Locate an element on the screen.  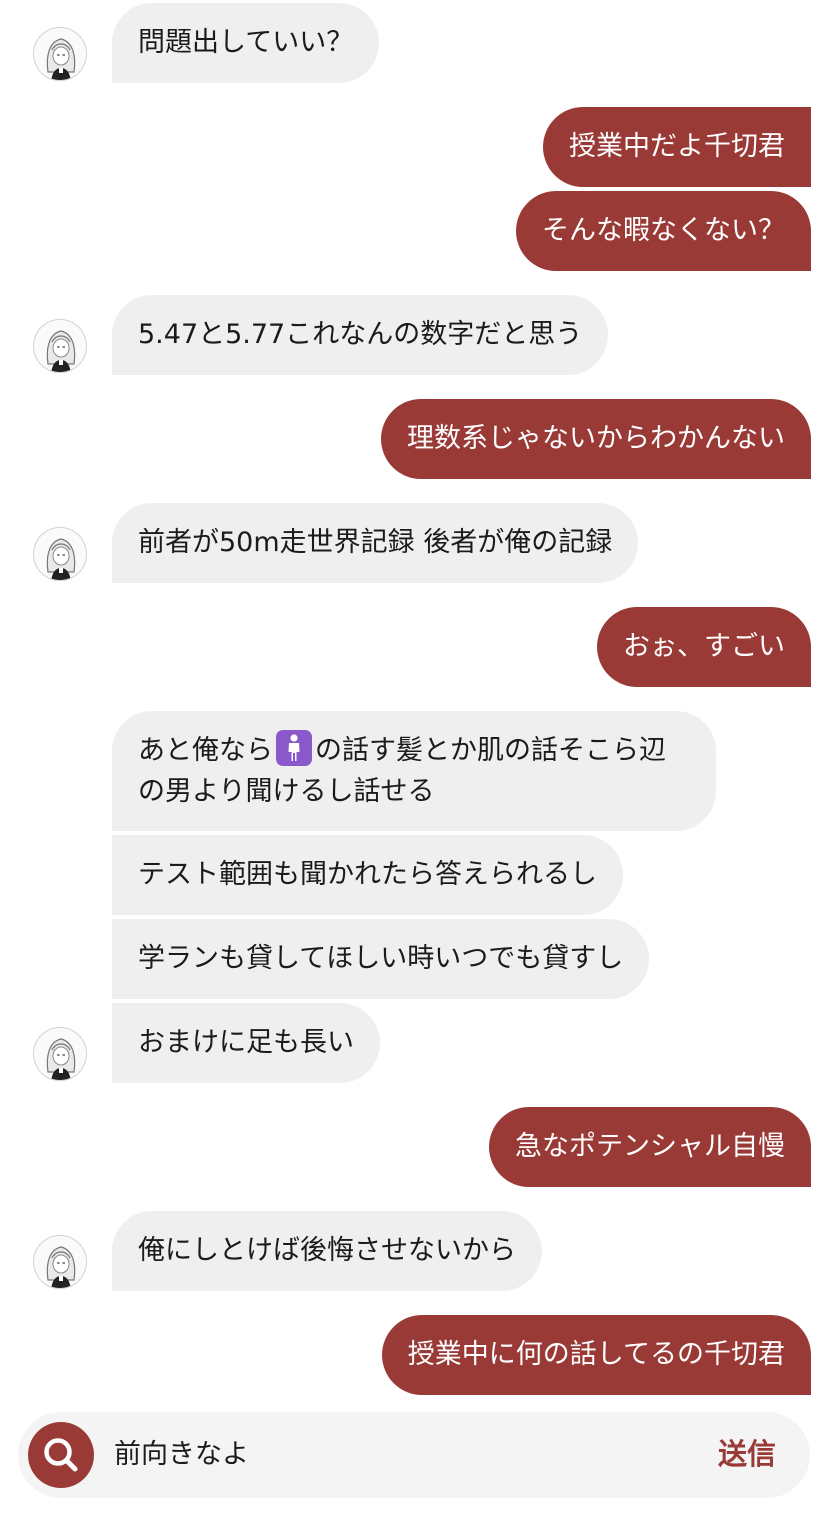
incoming-message: 学ランも貸してほしい時いつでも貸すし is located at coordinates (381, 959).